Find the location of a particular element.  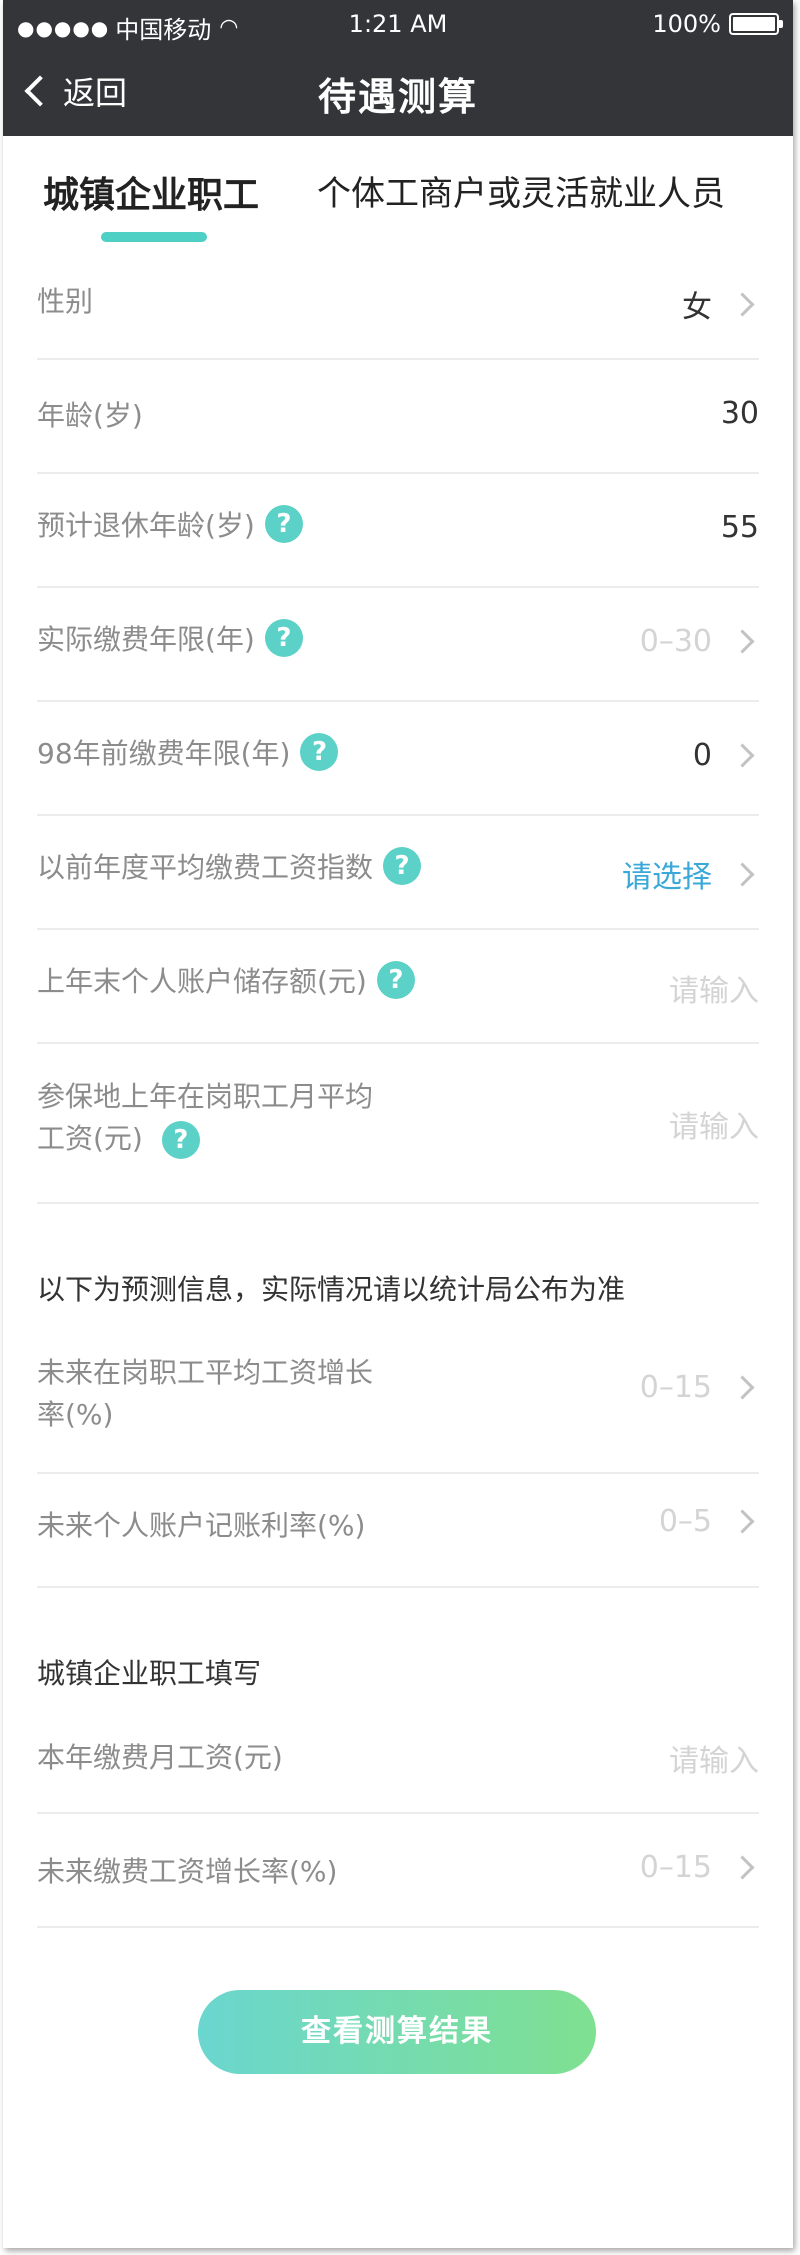

avg-wage-label: 参保地上年在岗职工月平均 工资(元) ? is located at coordinates (205, 1118).